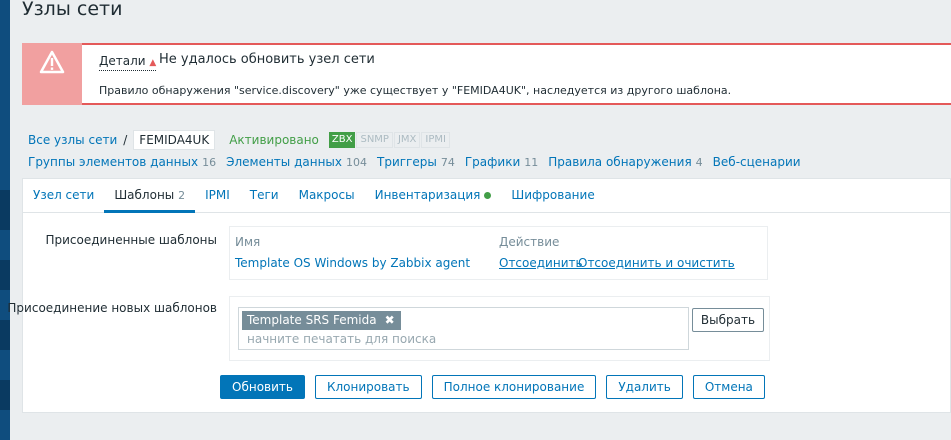  I want to click on sidebar-strip, so click(5, 220).